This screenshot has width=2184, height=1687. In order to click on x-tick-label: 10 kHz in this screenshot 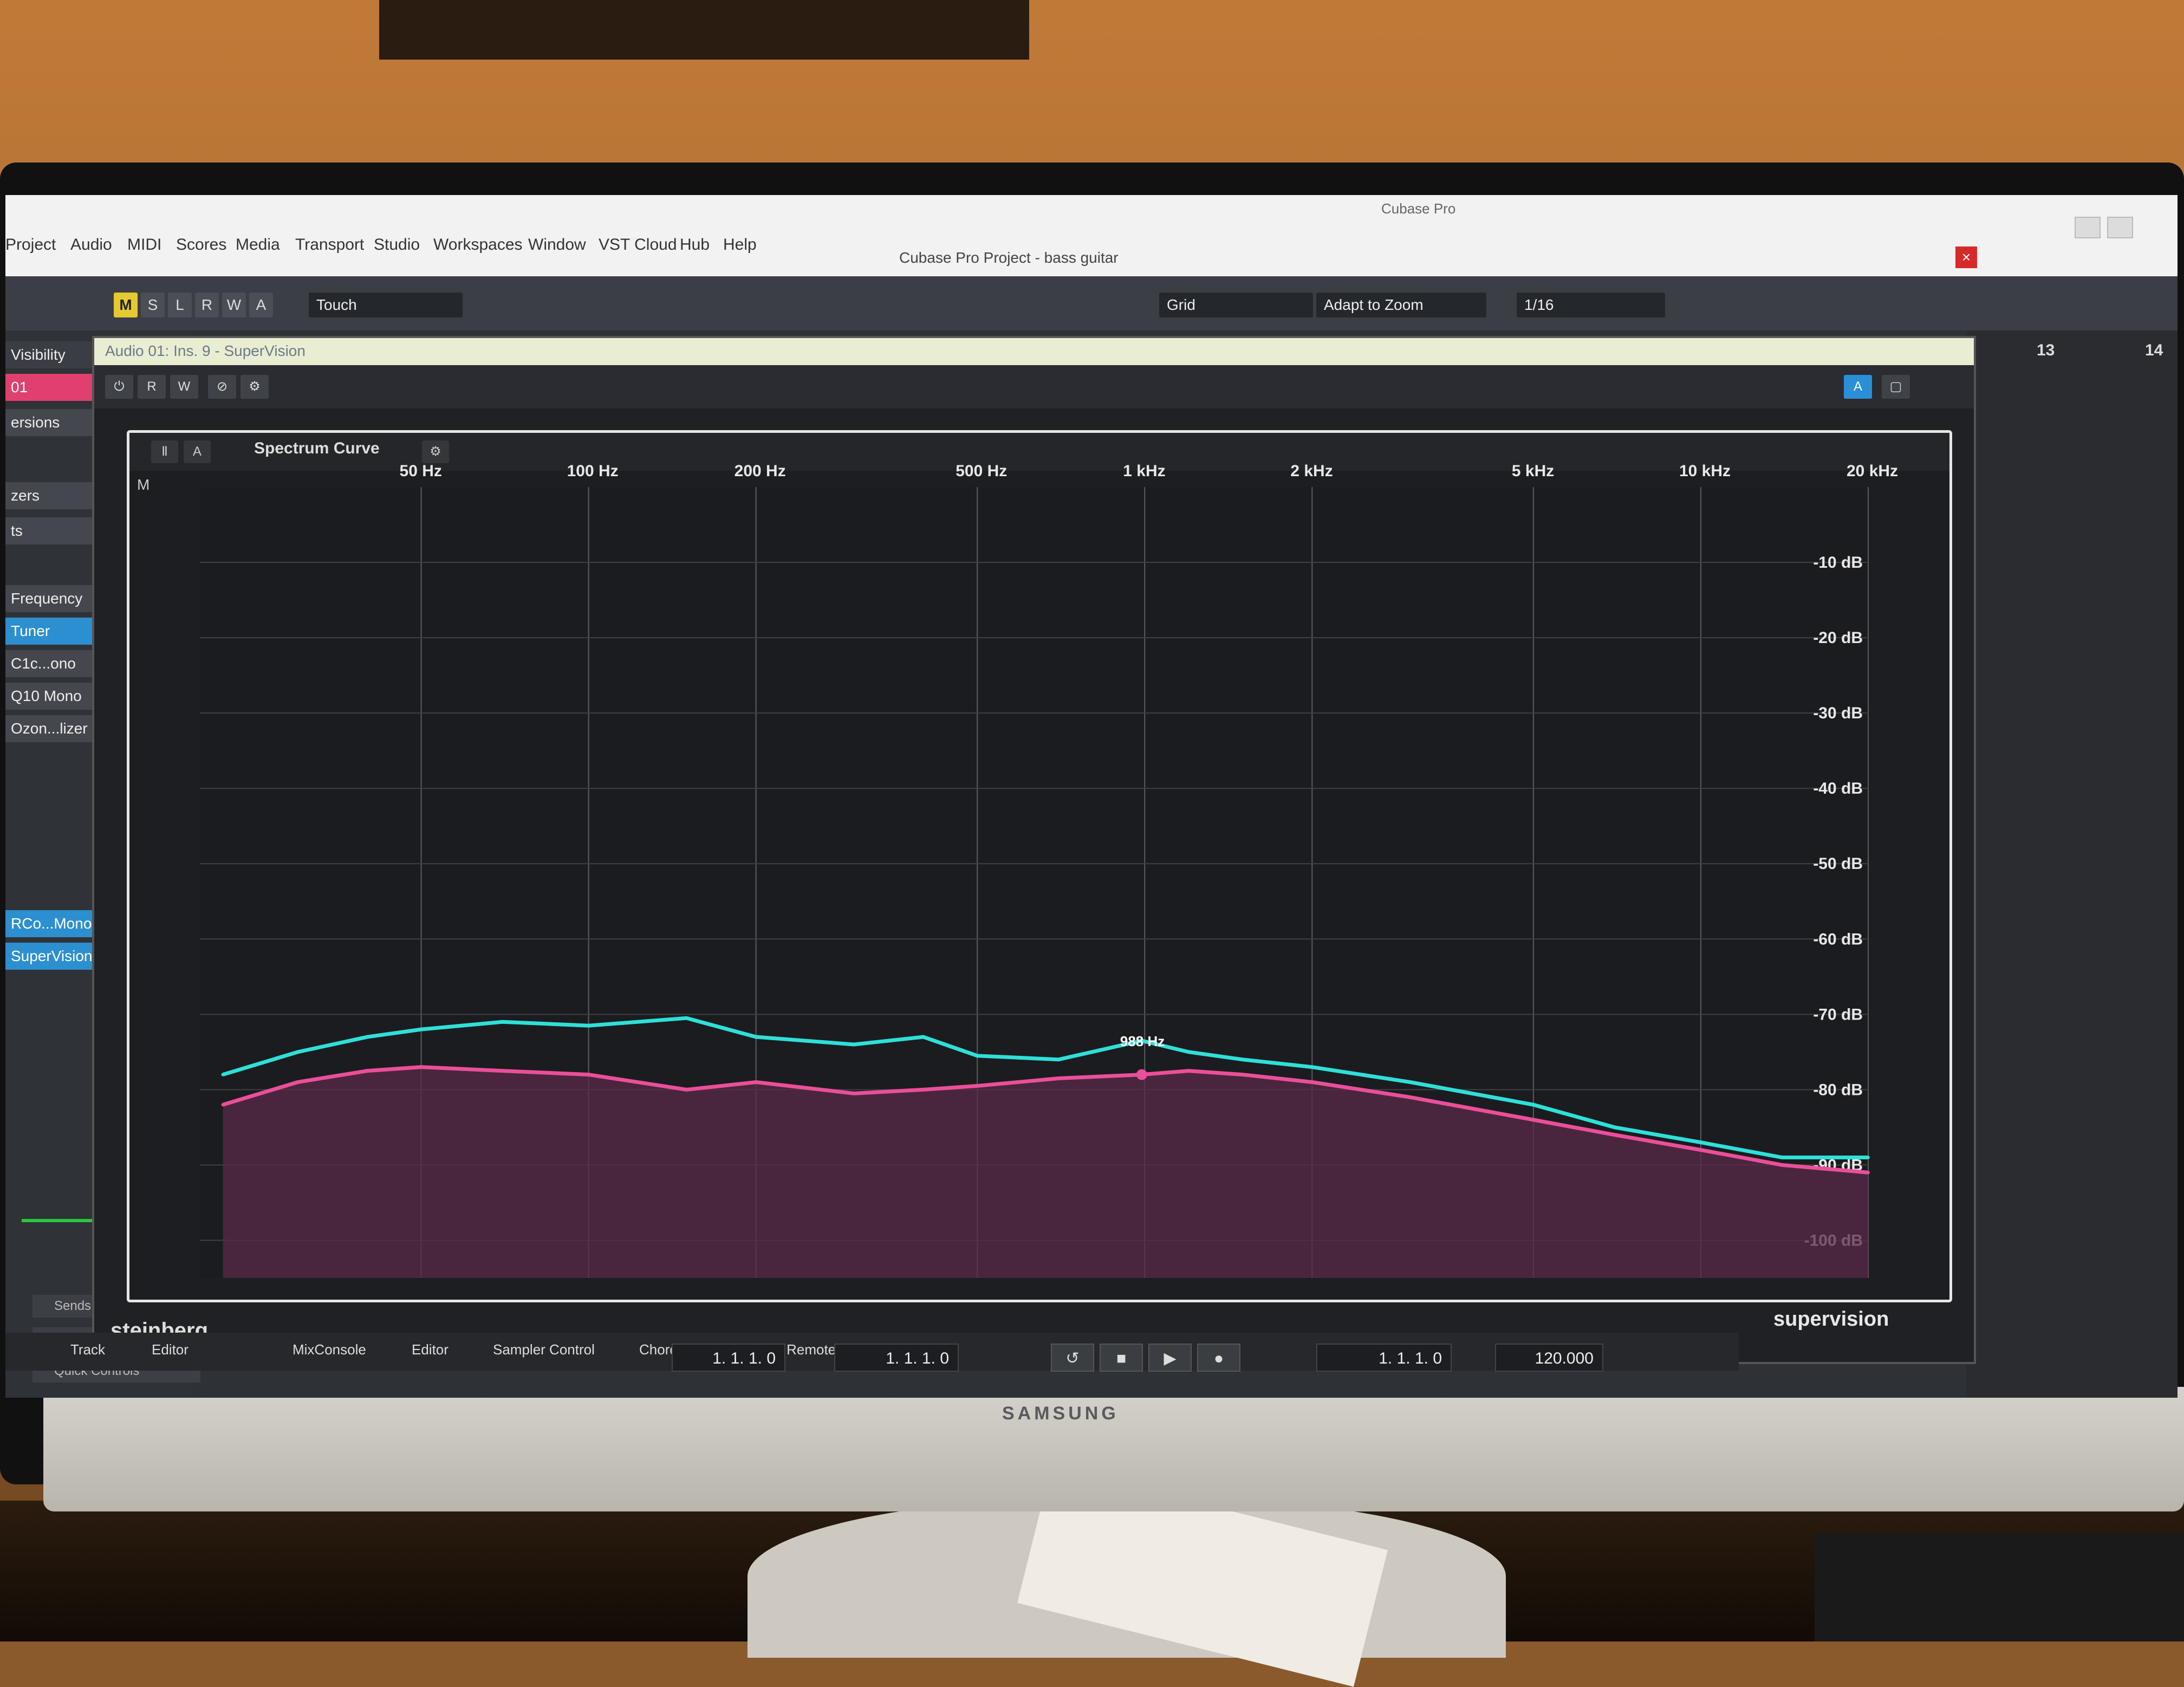, I will do `click(1705, 471)`.